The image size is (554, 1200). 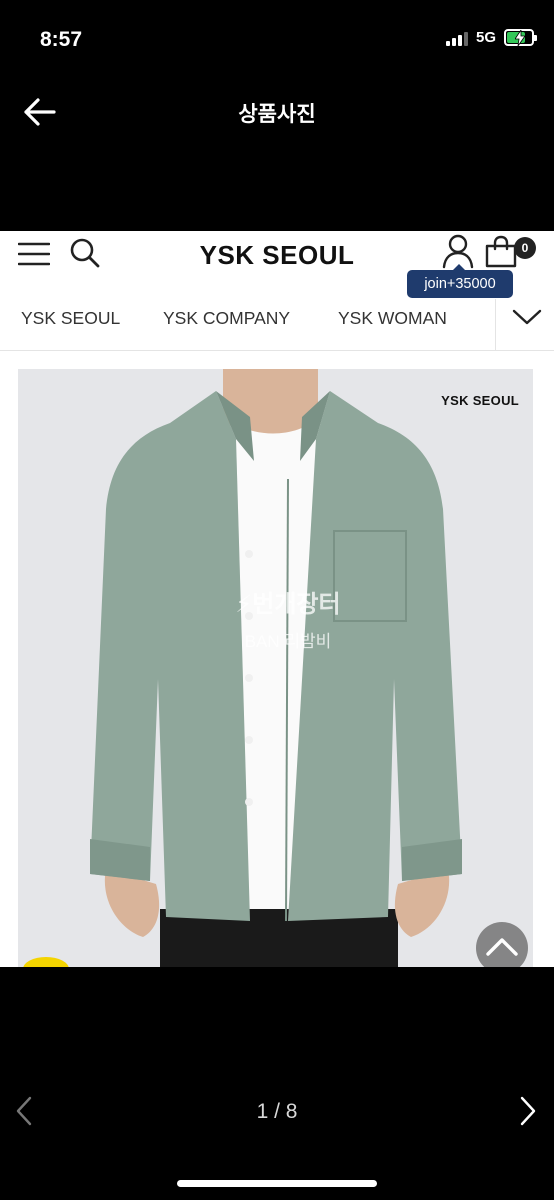 I want to click on page-counter: 1 / 8, so click(x=277, y=1111).